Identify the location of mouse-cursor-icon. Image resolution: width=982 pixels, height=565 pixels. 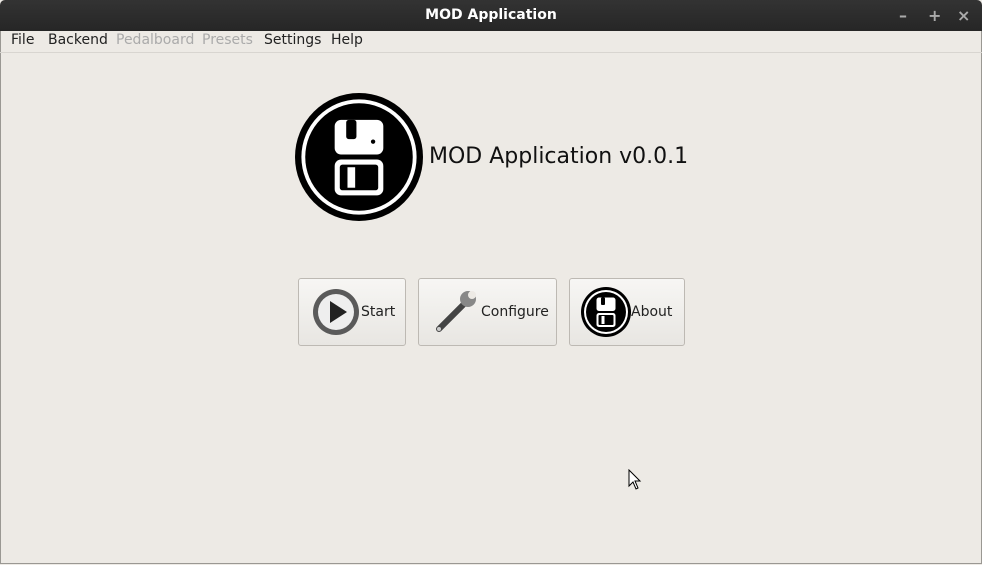
(635, 479).